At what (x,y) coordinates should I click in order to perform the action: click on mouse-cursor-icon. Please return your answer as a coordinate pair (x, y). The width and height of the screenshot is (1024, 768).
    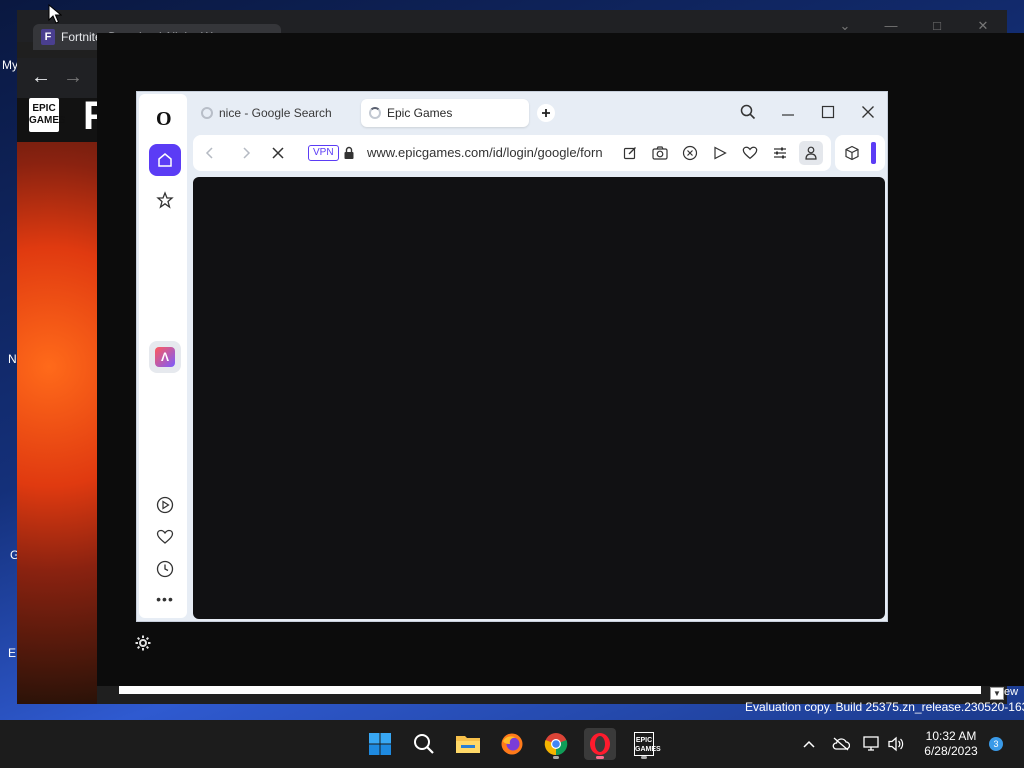
    Looking at the image, I should click on (55, 14).